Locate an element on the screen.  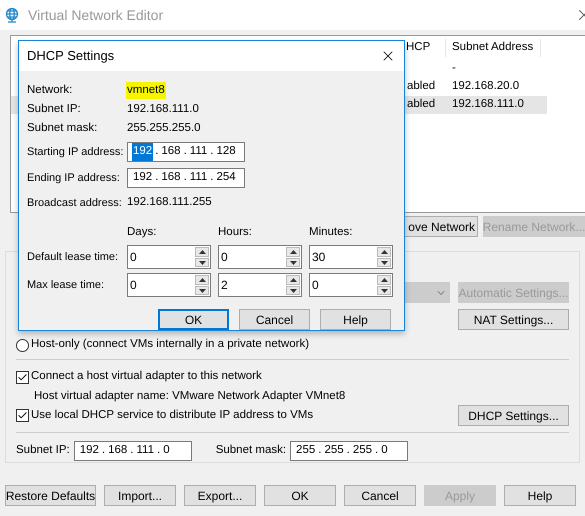
ip-address-field: 192 . 168 . 111 . 128 is located at coordinates (186, 152).